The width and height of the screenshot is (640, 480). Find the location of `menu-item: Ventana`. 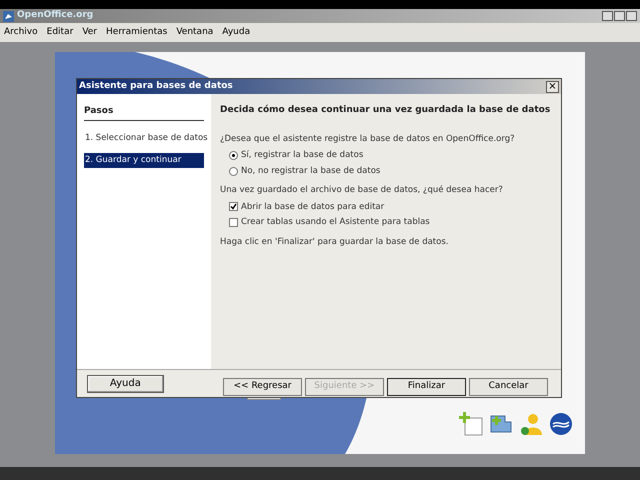

menu-item: Ventana is located at coordinates (195, 33).